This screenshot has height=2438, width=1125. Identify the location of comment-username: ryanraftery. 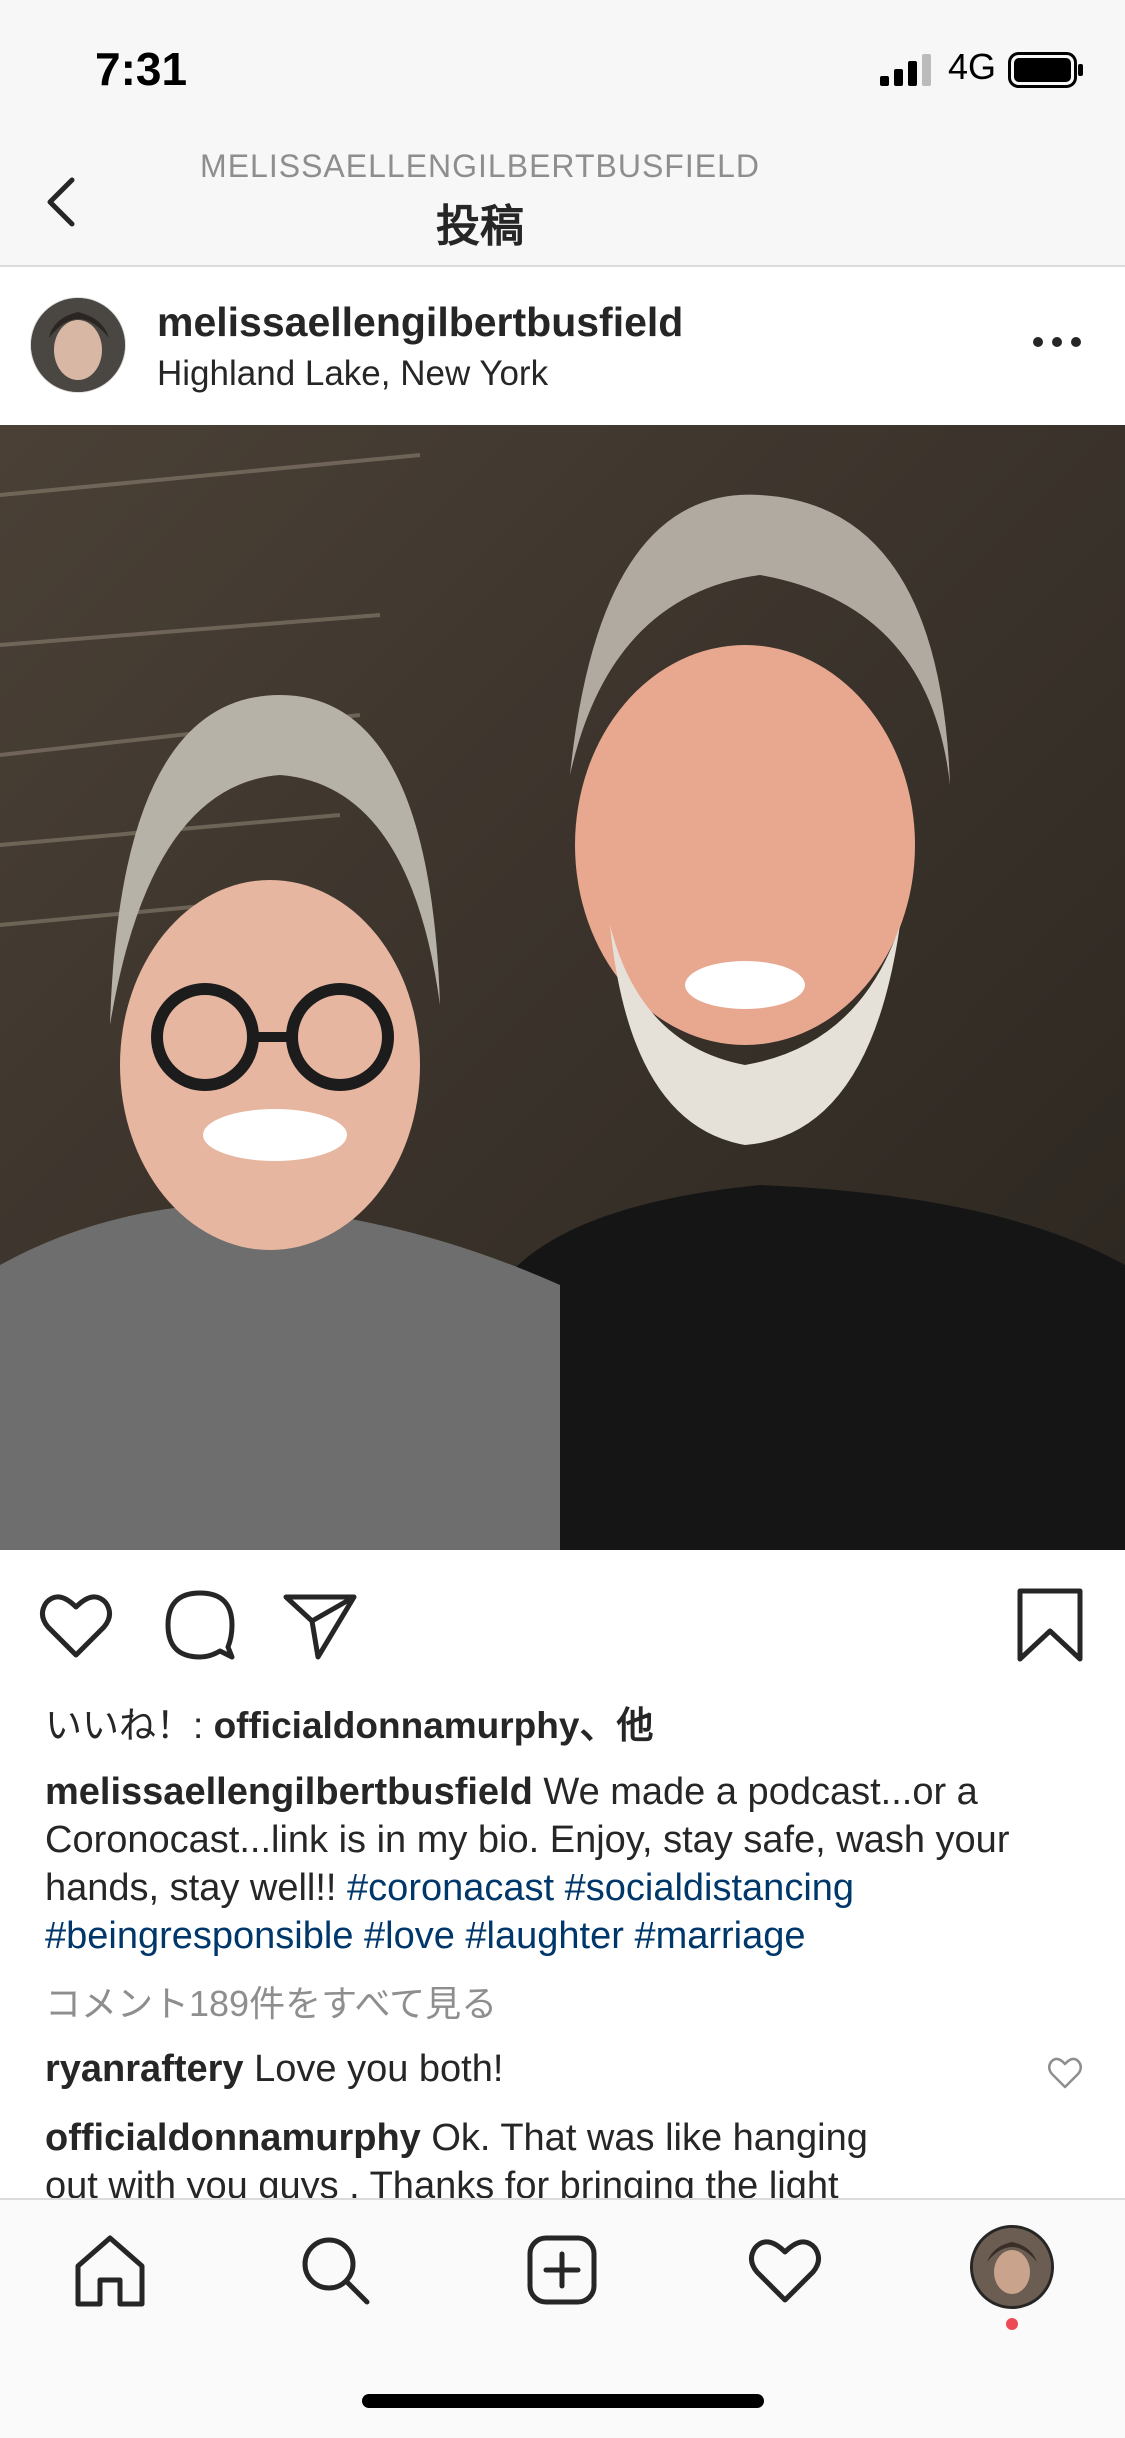
(144, 2069).